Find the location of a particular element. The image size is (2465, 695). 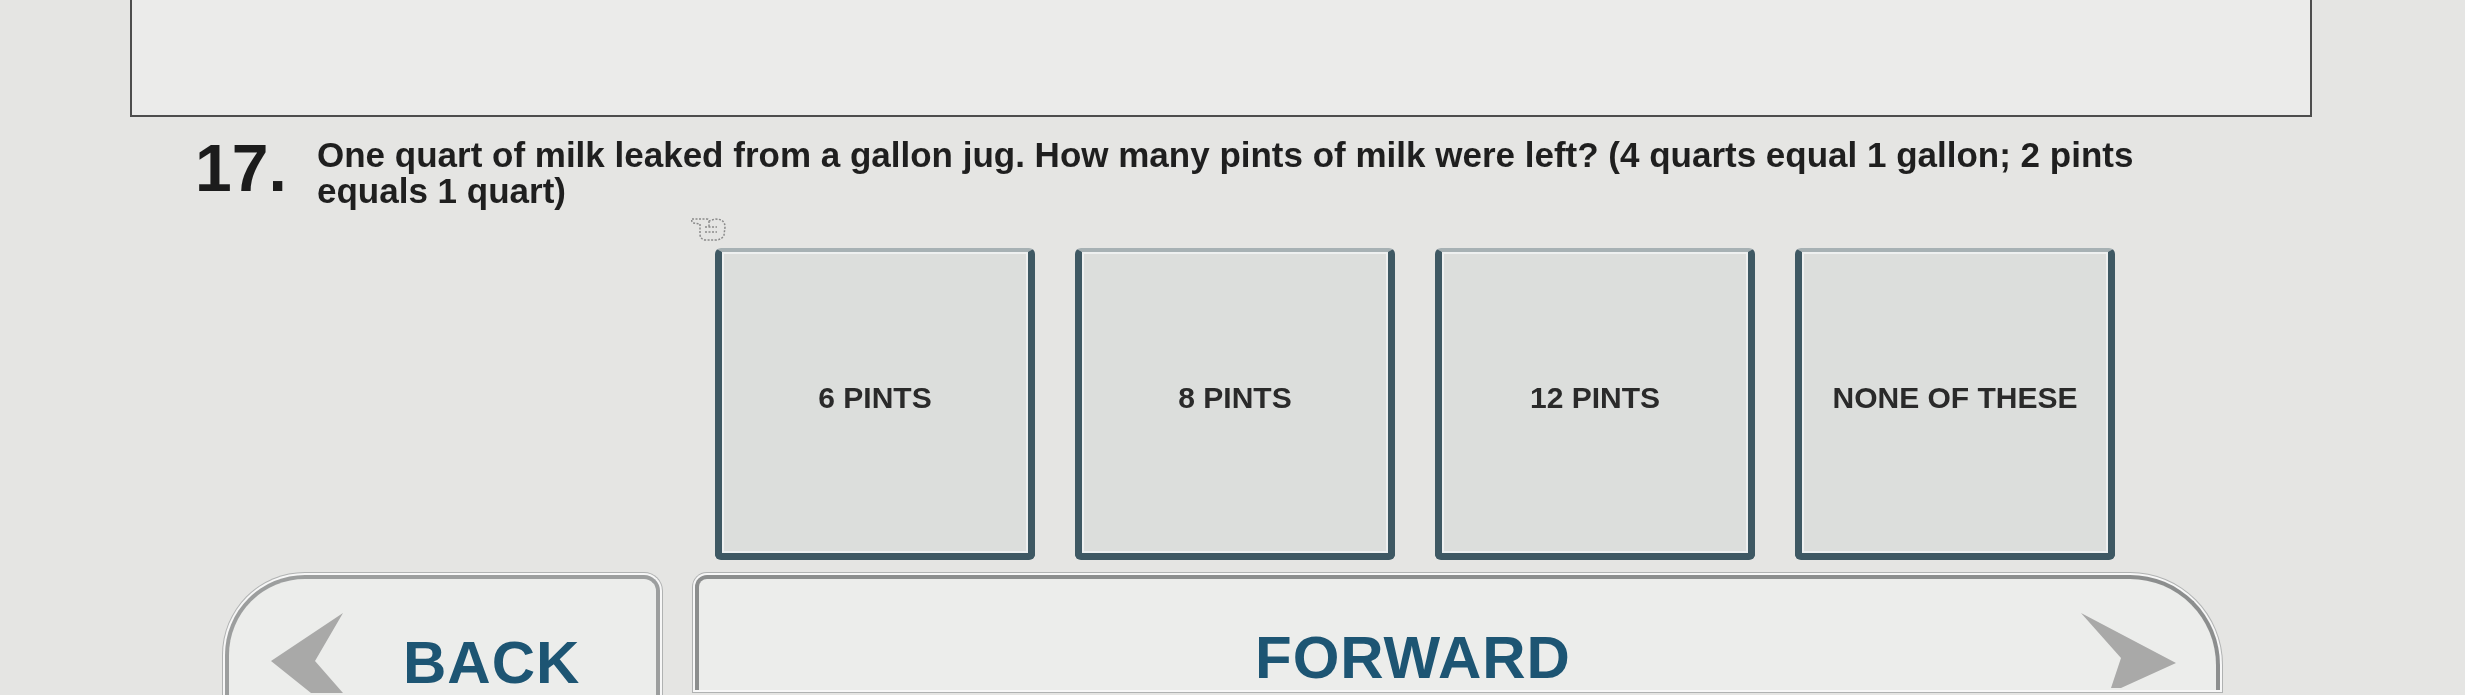

answer-button: NONE OF THESE is located at coordinates (1955, 404).